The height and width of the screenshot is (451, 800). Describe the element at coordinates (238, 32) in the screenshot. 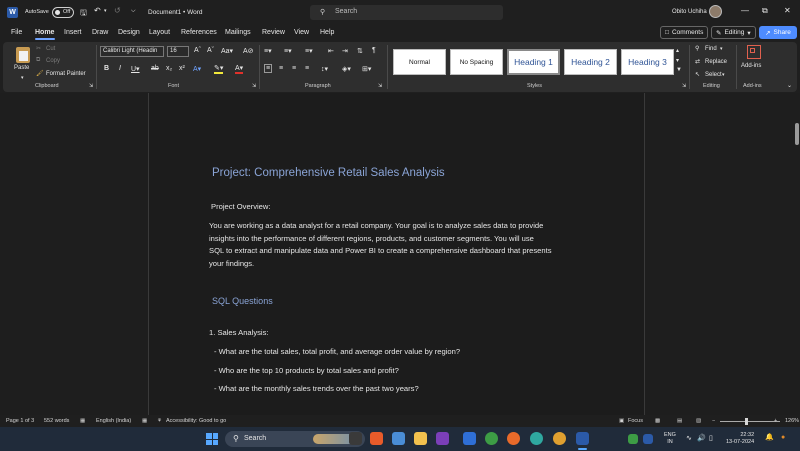

I see `tab-mailings: Mailings` at that location.